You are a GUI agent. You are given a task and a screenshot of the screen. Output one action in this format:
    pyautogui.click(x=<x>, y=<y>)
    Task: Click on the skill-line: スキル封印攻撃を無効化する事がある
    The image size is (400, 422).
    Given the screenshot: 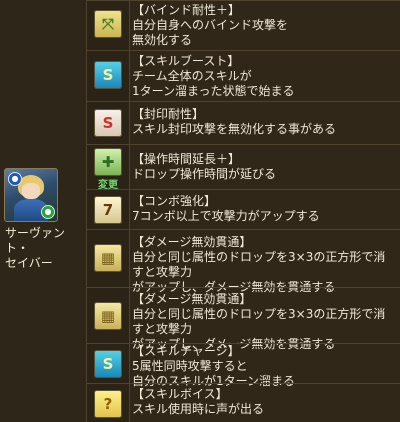 What is the action you would take?
    pyautogui.click(x=234, y=129)
    